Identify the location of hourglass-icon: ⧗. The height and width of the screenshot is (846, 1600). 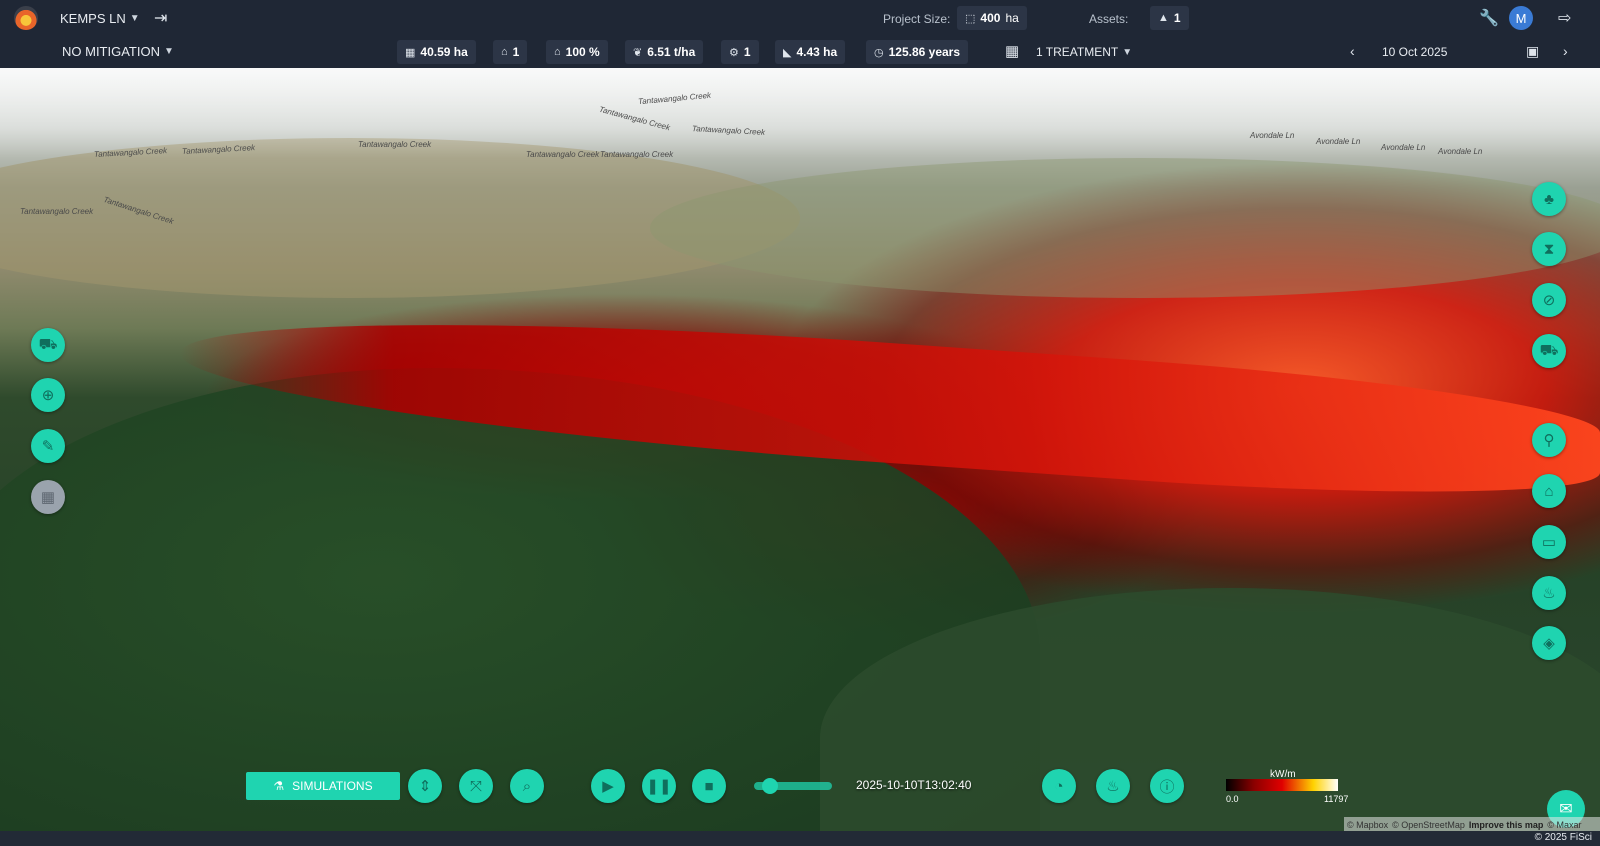
(1549, 249).